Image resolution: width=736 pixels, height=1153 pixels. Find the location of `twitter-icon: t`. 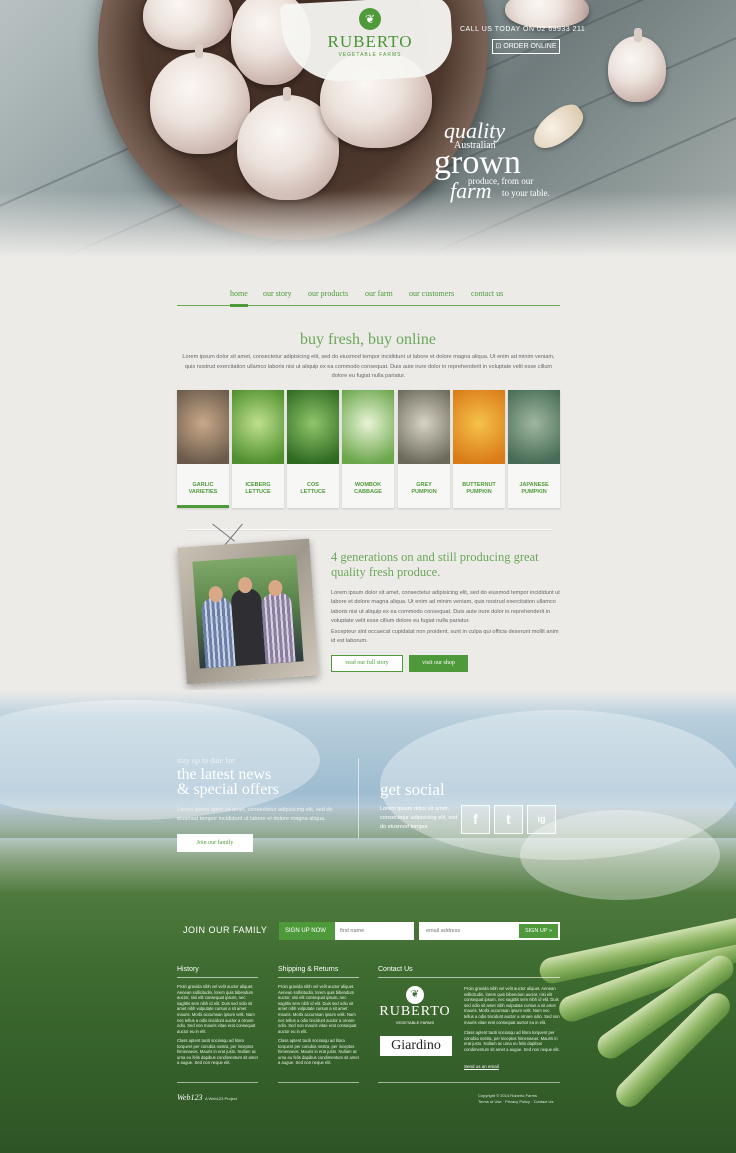

twitter-icon: t is located at coordinates (508, 819).